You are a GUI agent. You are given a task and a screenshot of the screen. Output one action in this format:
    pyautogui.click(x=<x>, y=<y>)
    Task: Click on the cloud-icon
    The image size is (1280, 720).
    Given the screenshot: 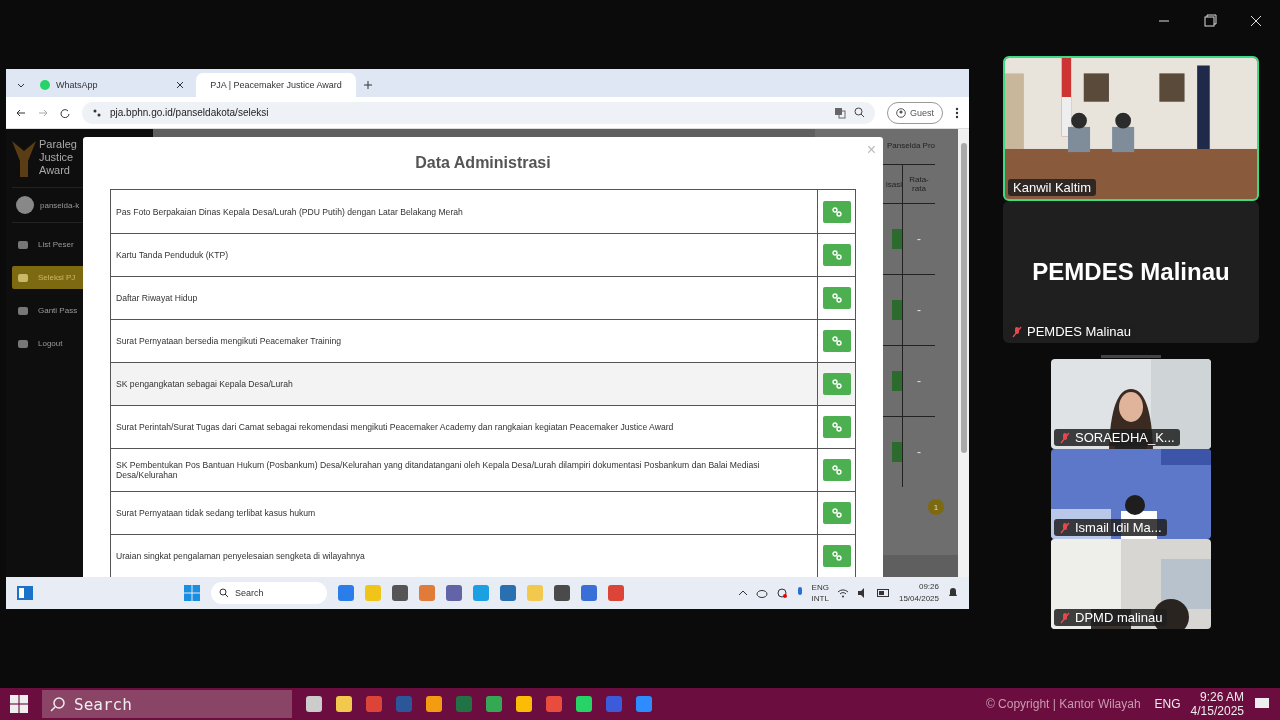 What is the action you would take?
    pyautogui.click(x=761, y=593)
    